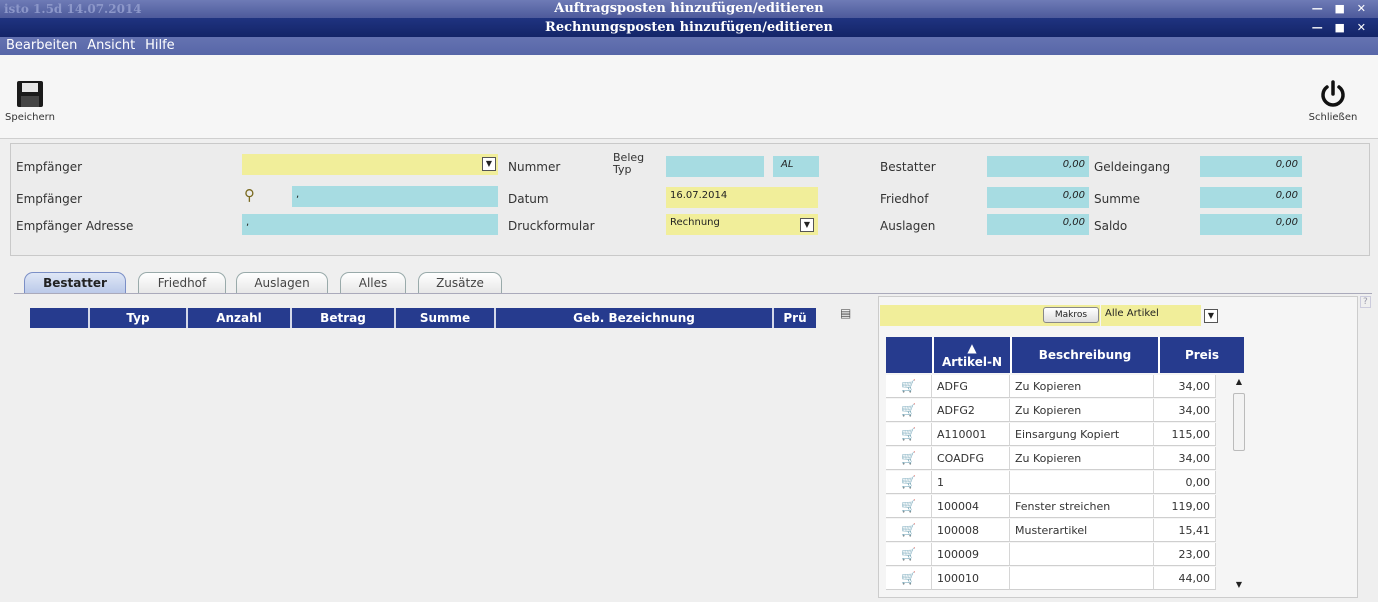  Describe the element at coordinates (1185, 530) in the screenshot. I see `article-price: 15,41` at that location.